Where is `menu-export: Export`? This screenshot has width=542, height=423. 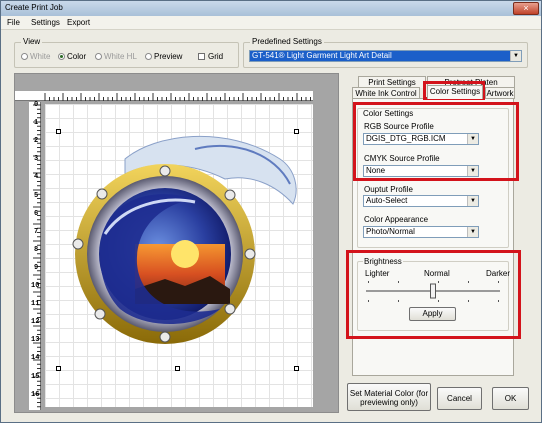 menu-export: Export is located at coordinates (78, 22).